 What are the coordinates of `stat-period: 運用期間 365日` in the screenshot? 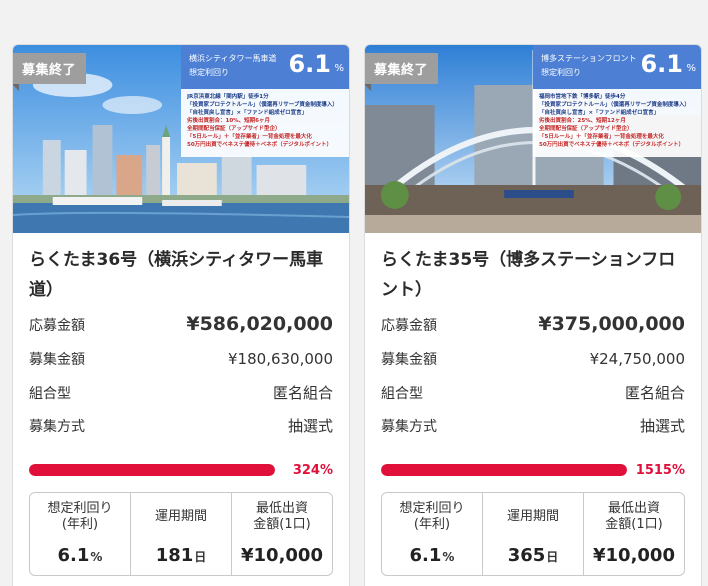 It's located at (532, 534).